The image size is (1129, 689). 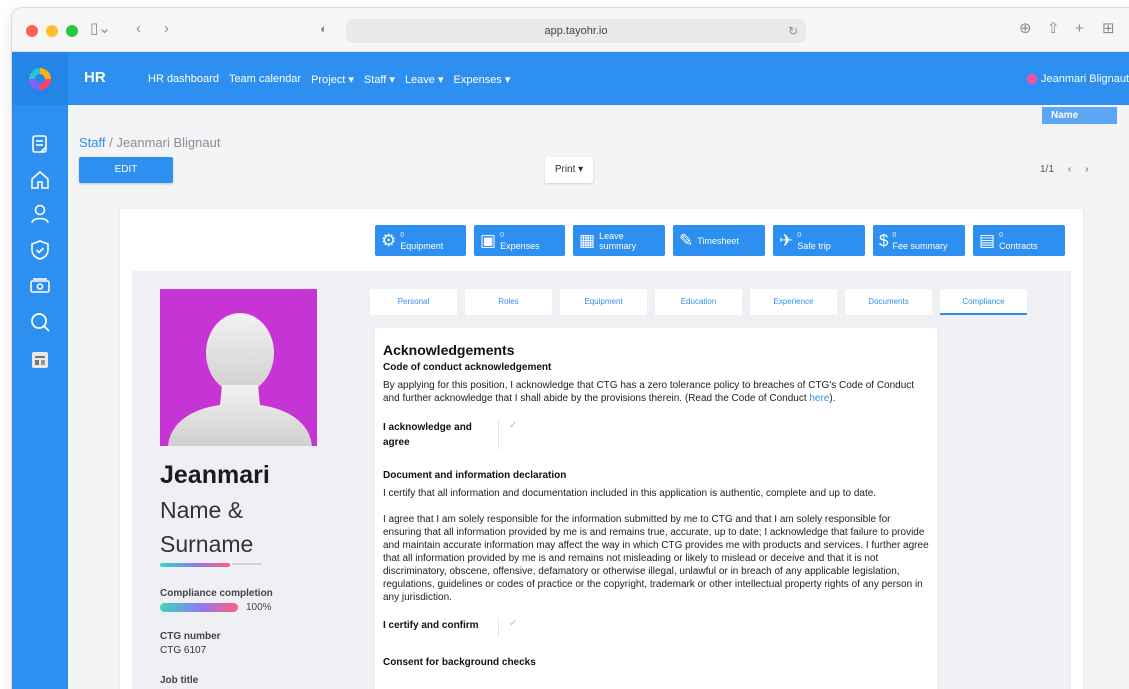 What do you see at coordinates (508, 623) in the screenshot?
I see `certify-checkbox: ✓` at bounding box center [508, 623].